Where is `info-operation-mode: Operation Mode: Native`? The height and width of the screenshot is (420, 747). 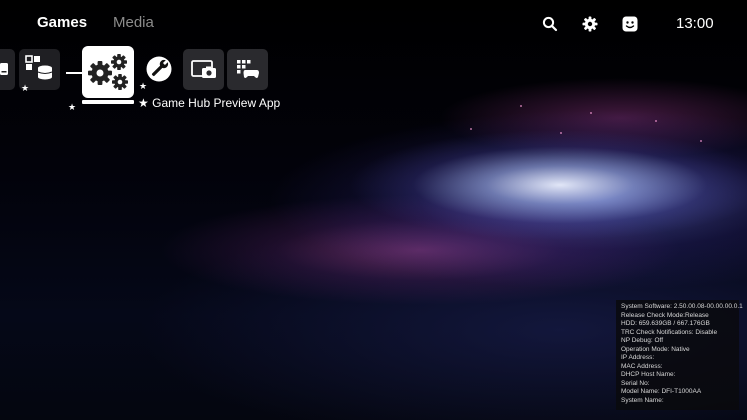 info-operation-mode: Operation Mode: Native is located at coordinates (655, 349).